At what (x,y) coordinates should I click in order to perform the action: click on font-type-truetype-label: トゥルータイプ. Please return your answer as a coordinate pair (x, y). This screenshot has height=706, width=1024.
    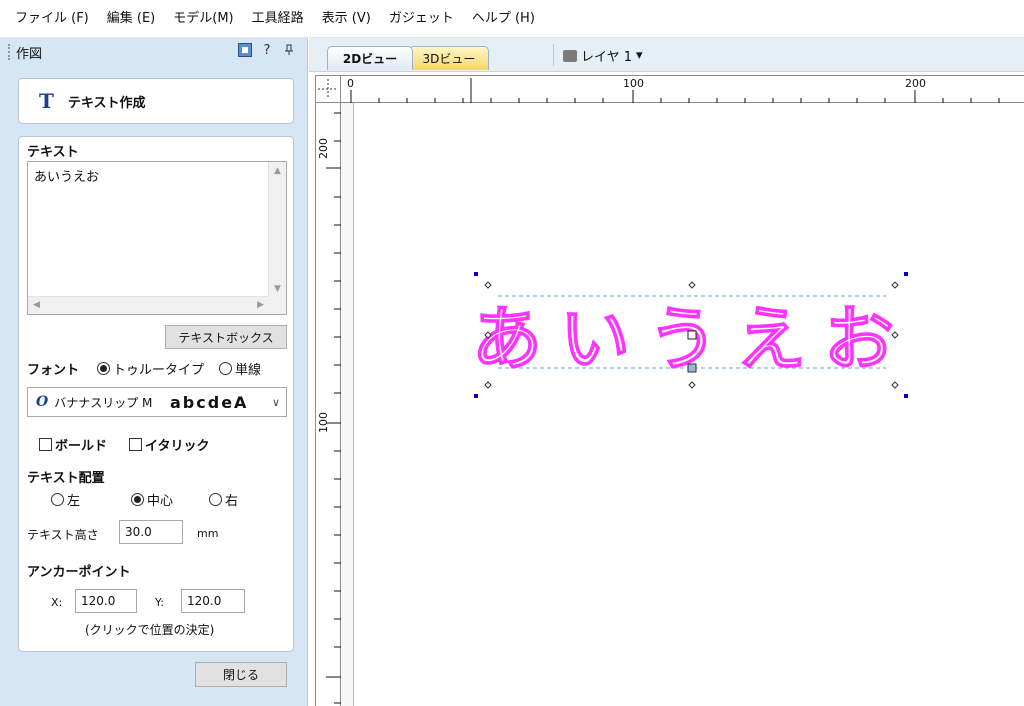
    Looking at the image, I should click on (159, 370).